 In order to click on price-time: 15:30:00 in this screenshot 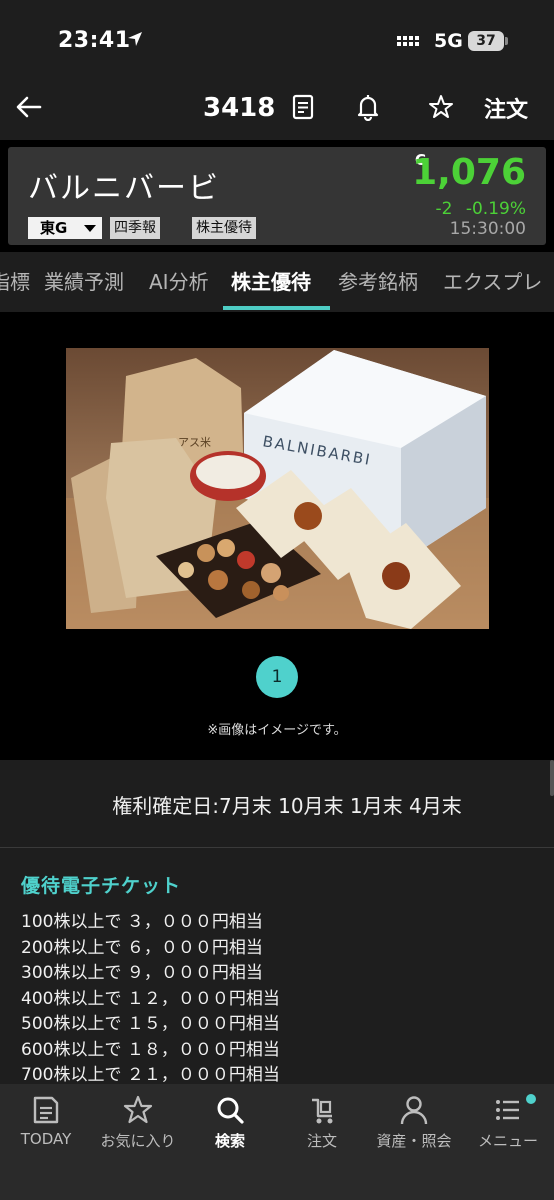, I will do `click(487, 229)`.